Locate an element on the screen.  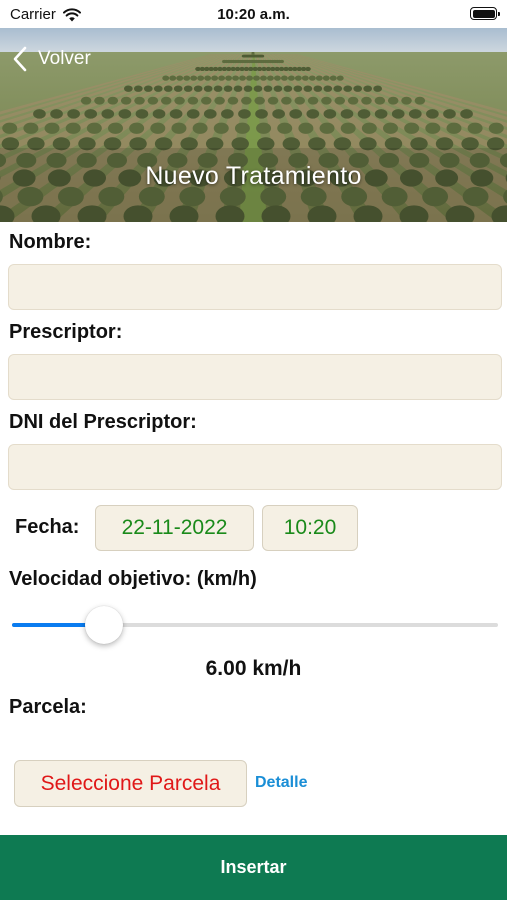
status-time: 10:20 a.m. is located at coordinates (253, 14).